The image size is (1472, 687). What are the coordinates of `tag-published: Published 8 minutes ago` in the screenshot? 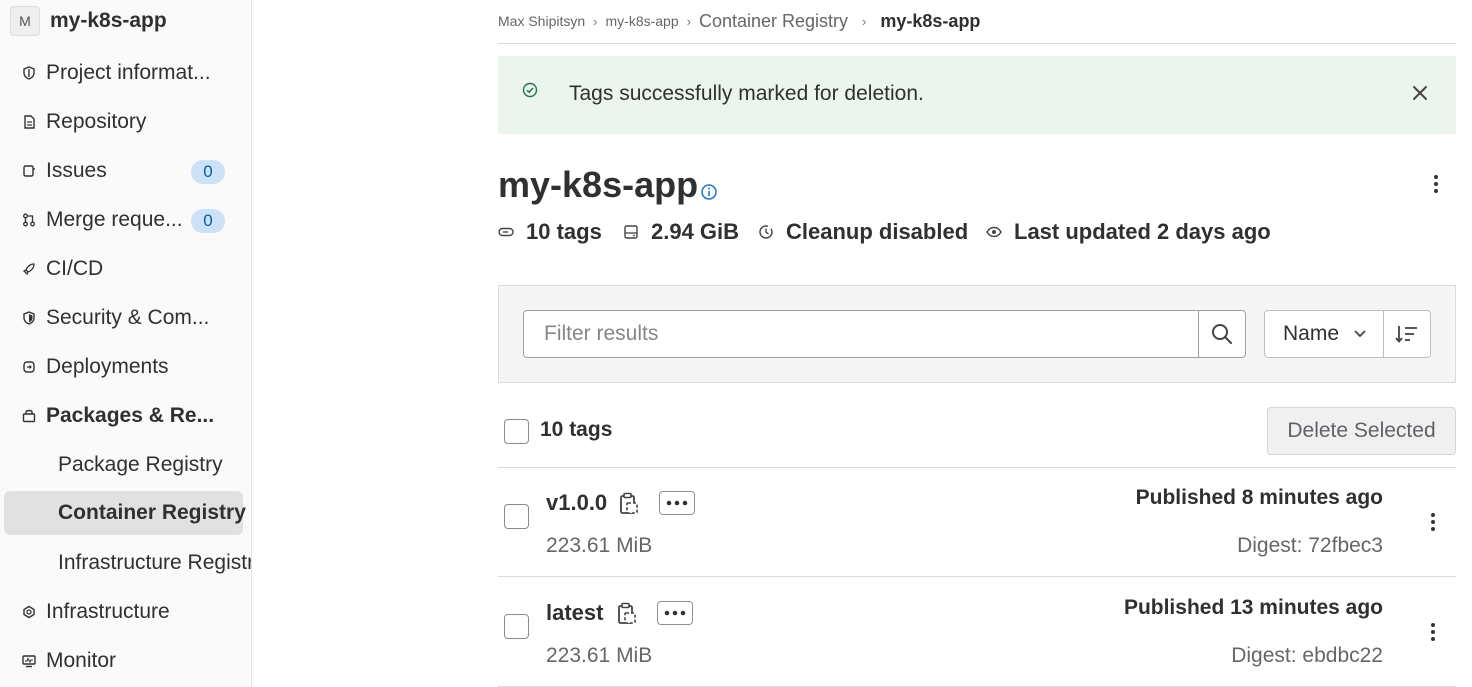 It's located at (1259, 497).